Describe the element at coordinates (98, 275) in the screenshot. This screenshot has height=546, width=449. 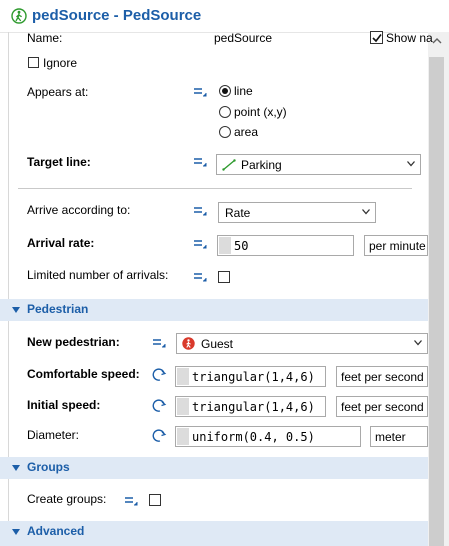
I see `limited-arrivals-label: Limited number of arrivals:` at that location.